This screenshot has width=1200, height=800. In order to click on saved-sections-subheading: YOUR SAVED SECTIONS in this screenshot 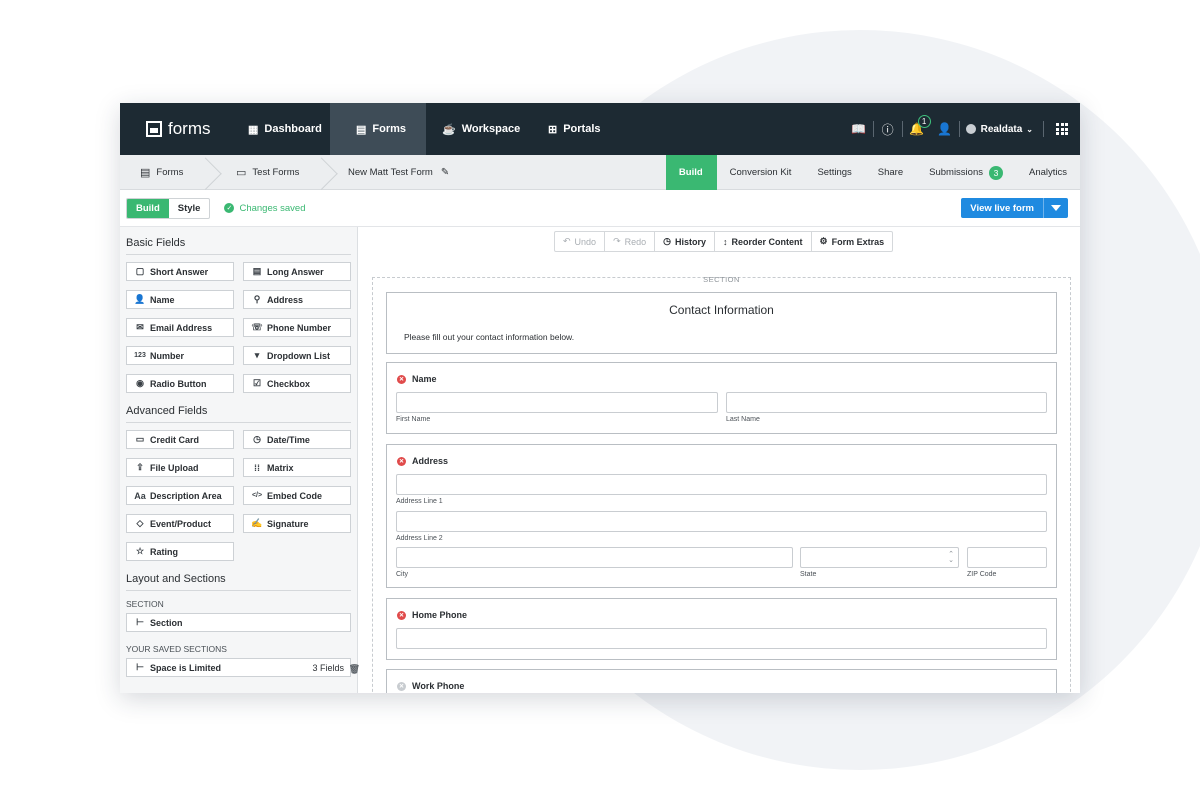, I will do `click(176, 649)`.